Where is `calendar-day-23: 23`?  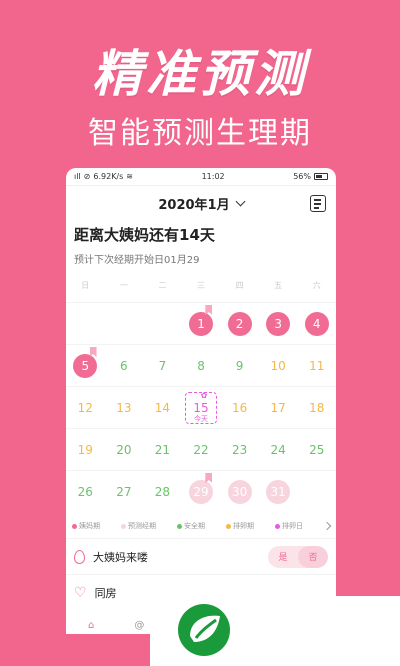 calendar-day-23: 23 is located at coordinates (239, 449).